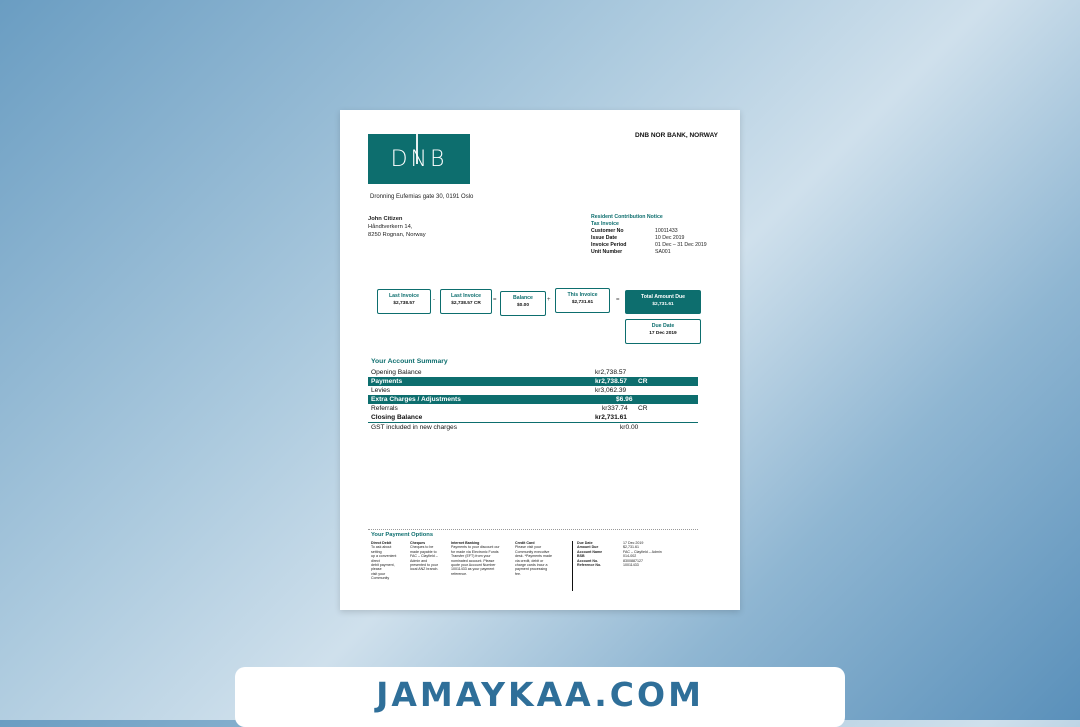 The height and width of the screenshot is (727, 1080). Describe the element at coordinates (649, 231) in the screenshot. I see `notice-row: Customer No 10011433` at that location.